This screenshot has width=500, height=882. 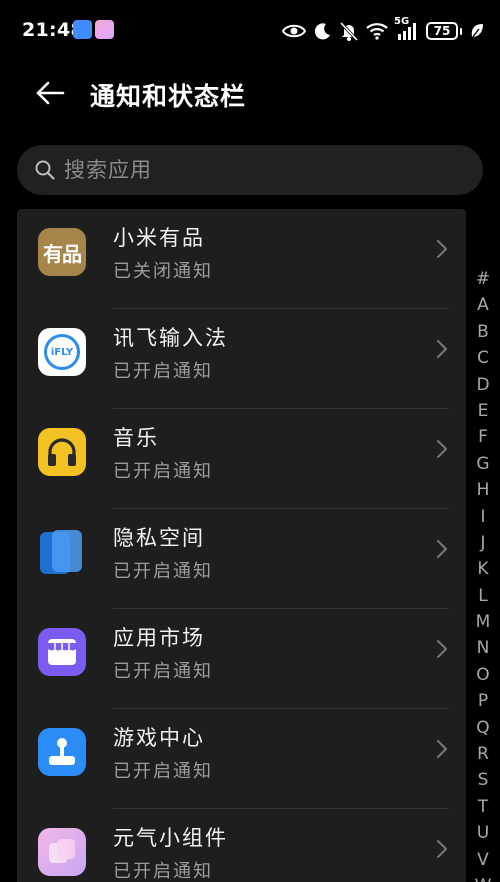 I want to click on index-letter-w: W, so click(x=483, y=877).